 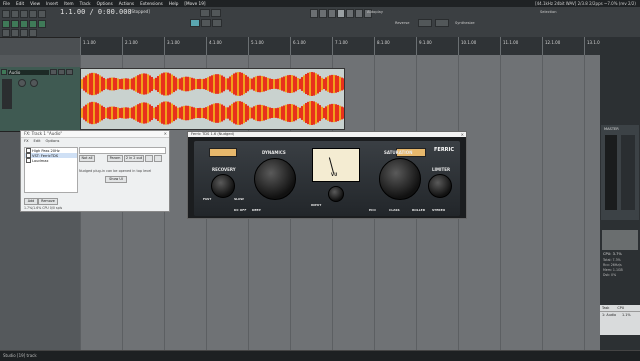 What do you see at coordinates (15, 24) in the screenshot?
I see `snap-icon` at bounding box center [15, 24].